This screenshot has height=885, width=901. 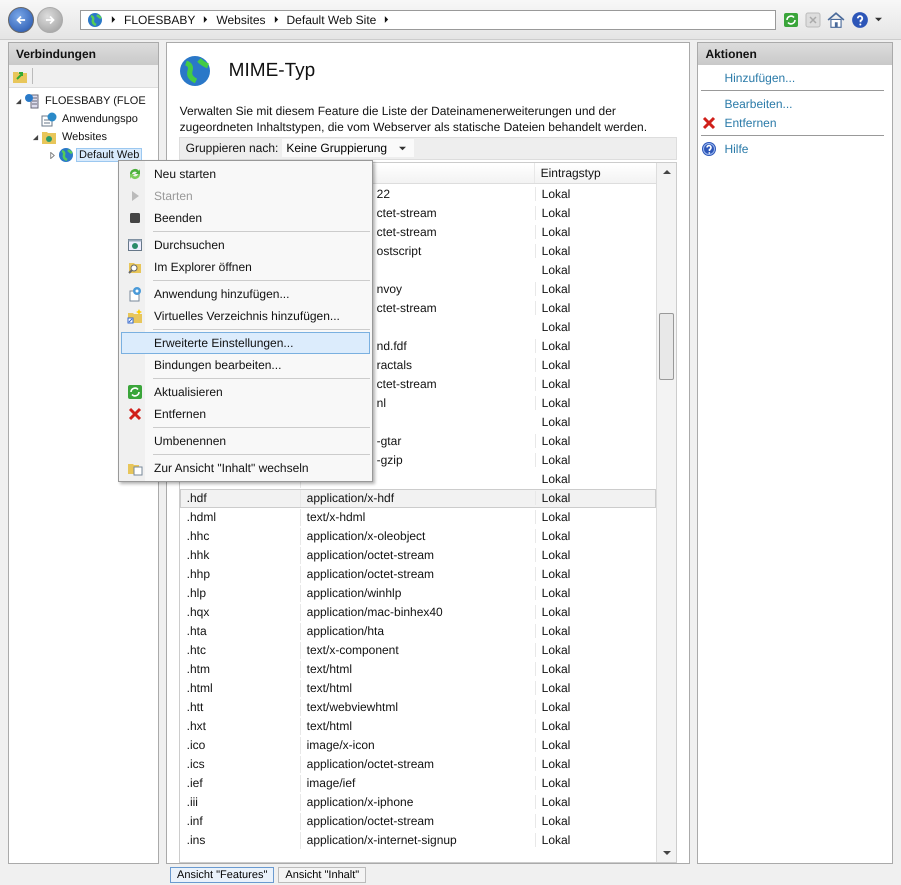 What do you see at coordinates (240, 593) in the screenshot?
I see `table-cell: .hlp` at bounding box center [240, 593].